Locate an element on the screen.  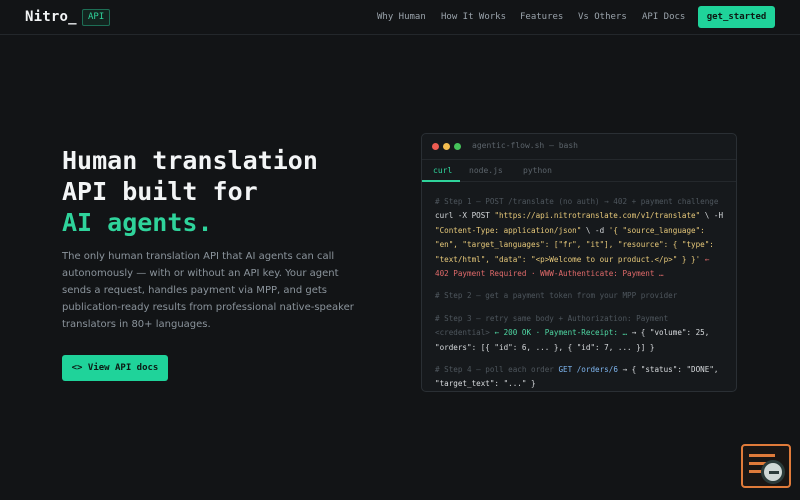
terminal-titlebar: agentic-flow.sh — bash is located at coordinates (579, 147).